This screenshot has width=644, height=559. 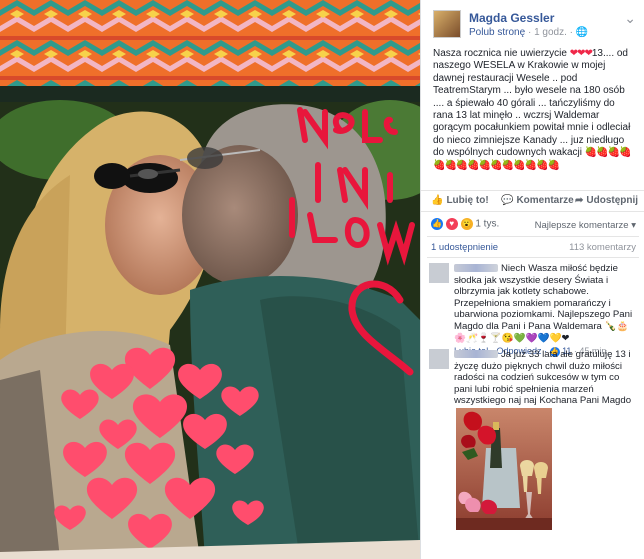 What do you see at coordinates (579, 200) in the screenshot?
I see `share-arrow-icon: ➦` at bounding box center [579, 200].